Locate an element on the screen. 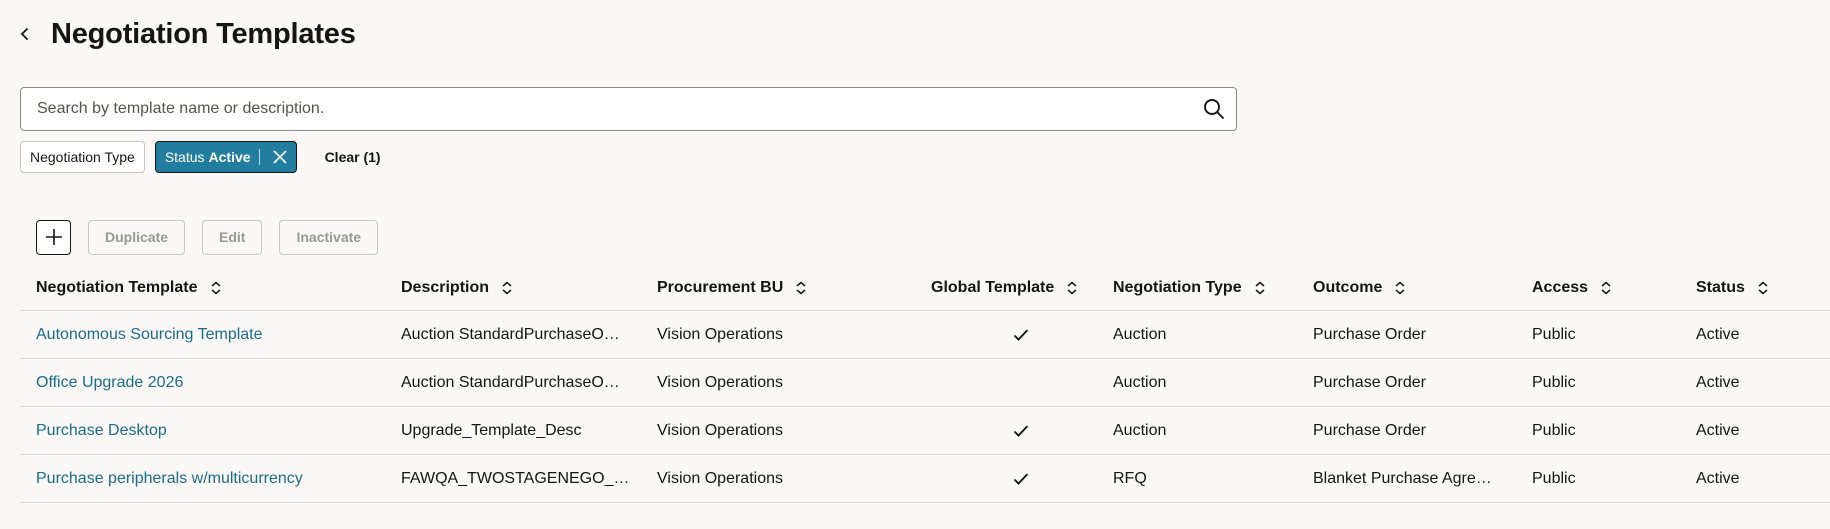  search-button is located at coordinates (1214, 109).